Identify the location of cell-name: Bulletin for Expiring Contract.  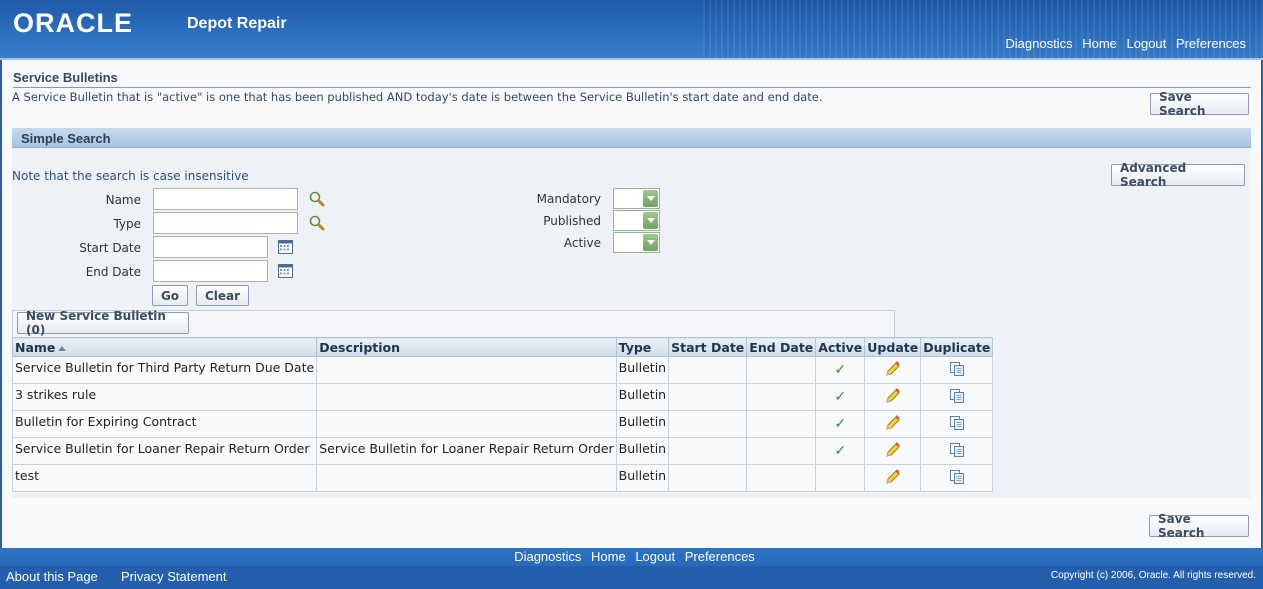
(164, 424).